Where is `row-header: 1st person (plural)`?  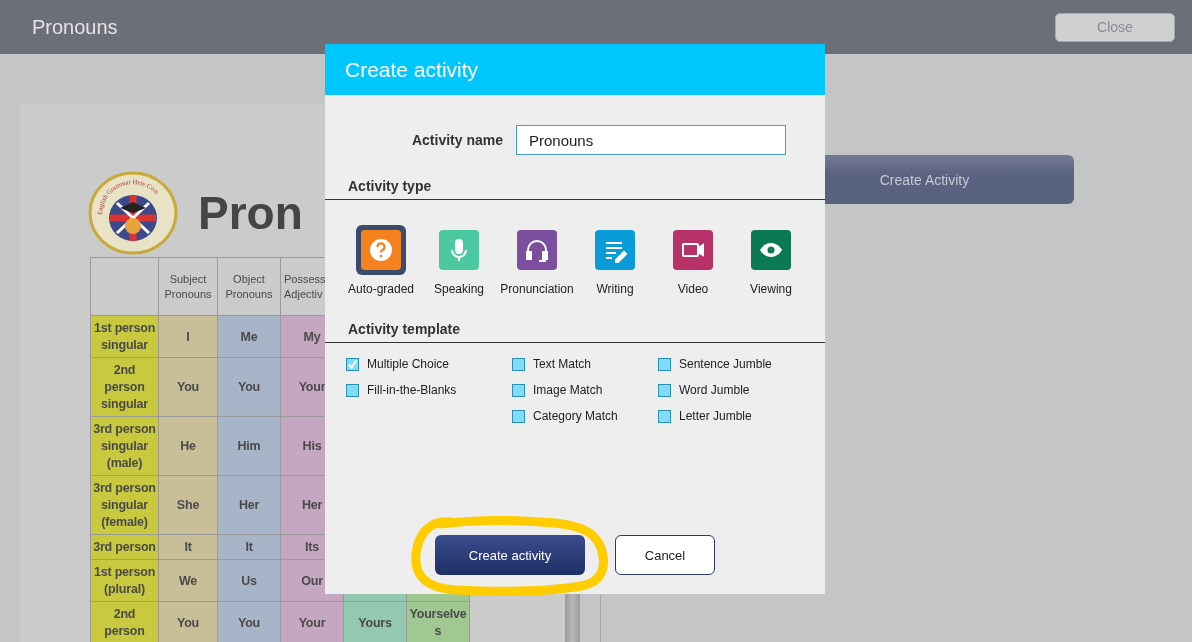
row-header: 1st person (plural) is located at coordinates (125, 581).